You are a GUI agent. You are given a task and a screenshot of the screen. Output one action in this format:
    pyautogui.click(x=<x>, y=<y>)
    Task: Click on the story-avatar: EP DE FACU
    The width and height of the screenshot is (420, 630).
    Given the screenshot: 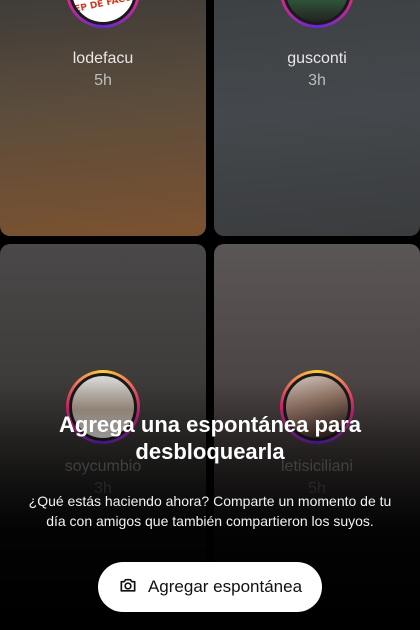 What is the action you would take?
    pyautogui.click(x=103, y=14)
    